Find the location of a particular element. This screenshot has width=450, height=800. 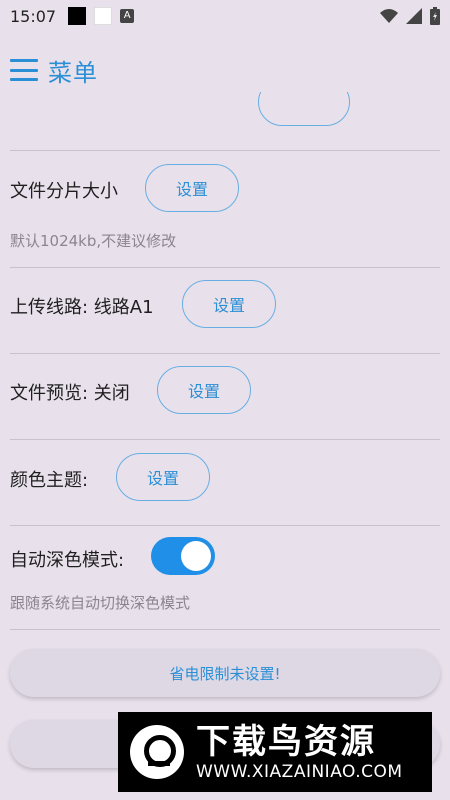

auto-dark-toggle is located at coordinates (183, 556).